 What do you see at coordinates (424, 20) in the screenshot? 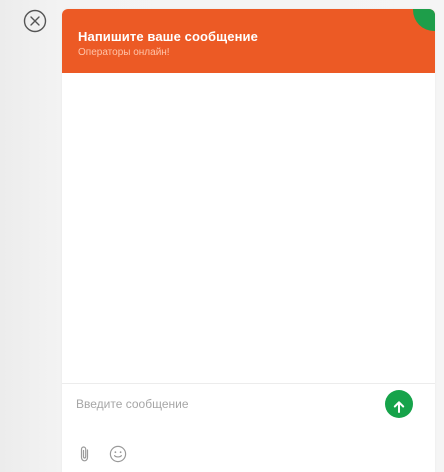
I see `online-status-icon` at bounding box center [424, 20].